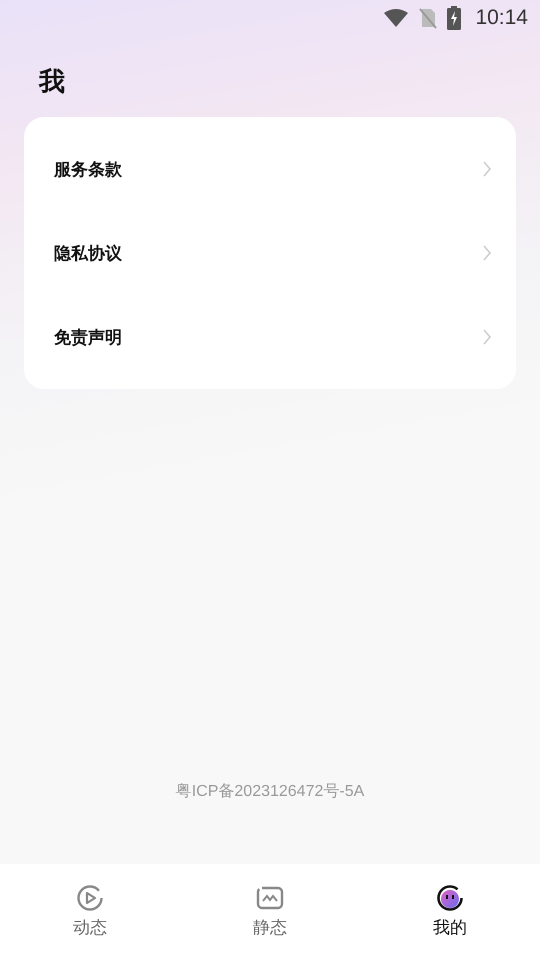 This screenshot has height=960, width=540. Describe the element at coordinates (454, 18) in the screenshot. I see `battery-icon` at that location.